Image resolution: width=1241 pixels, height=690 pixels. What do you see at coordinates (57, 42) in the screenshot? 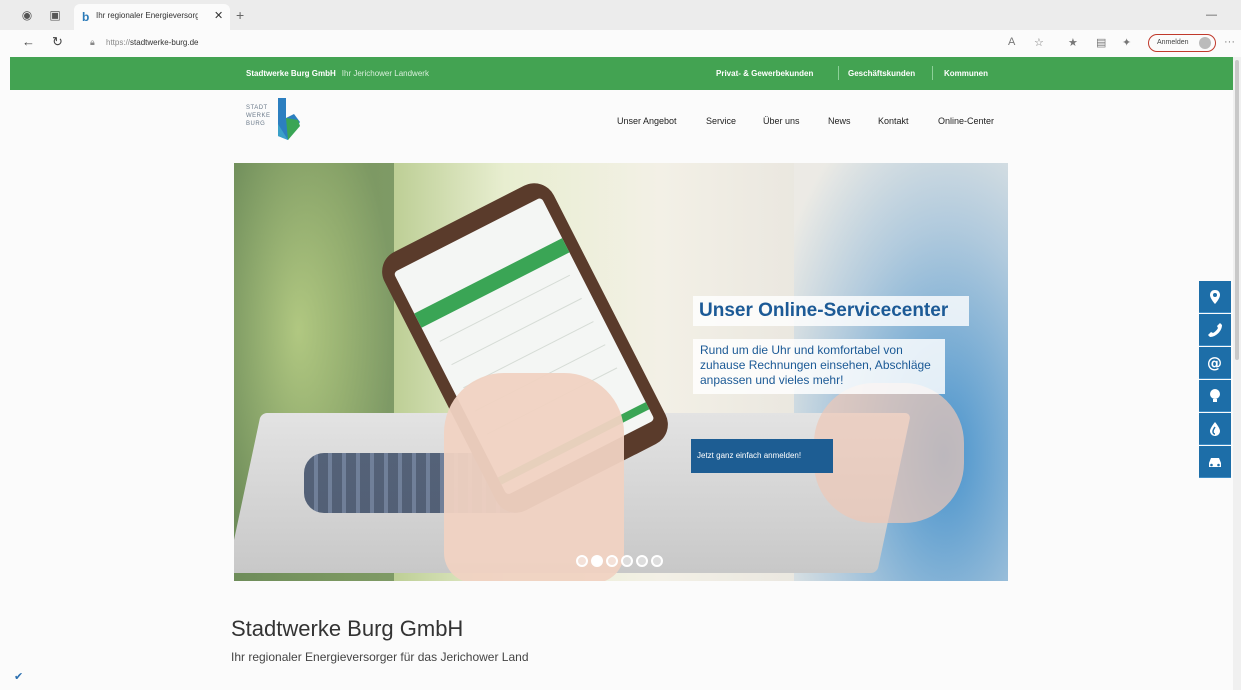
I see `refresh-icon: ↻` at bounding box center [57, 42].